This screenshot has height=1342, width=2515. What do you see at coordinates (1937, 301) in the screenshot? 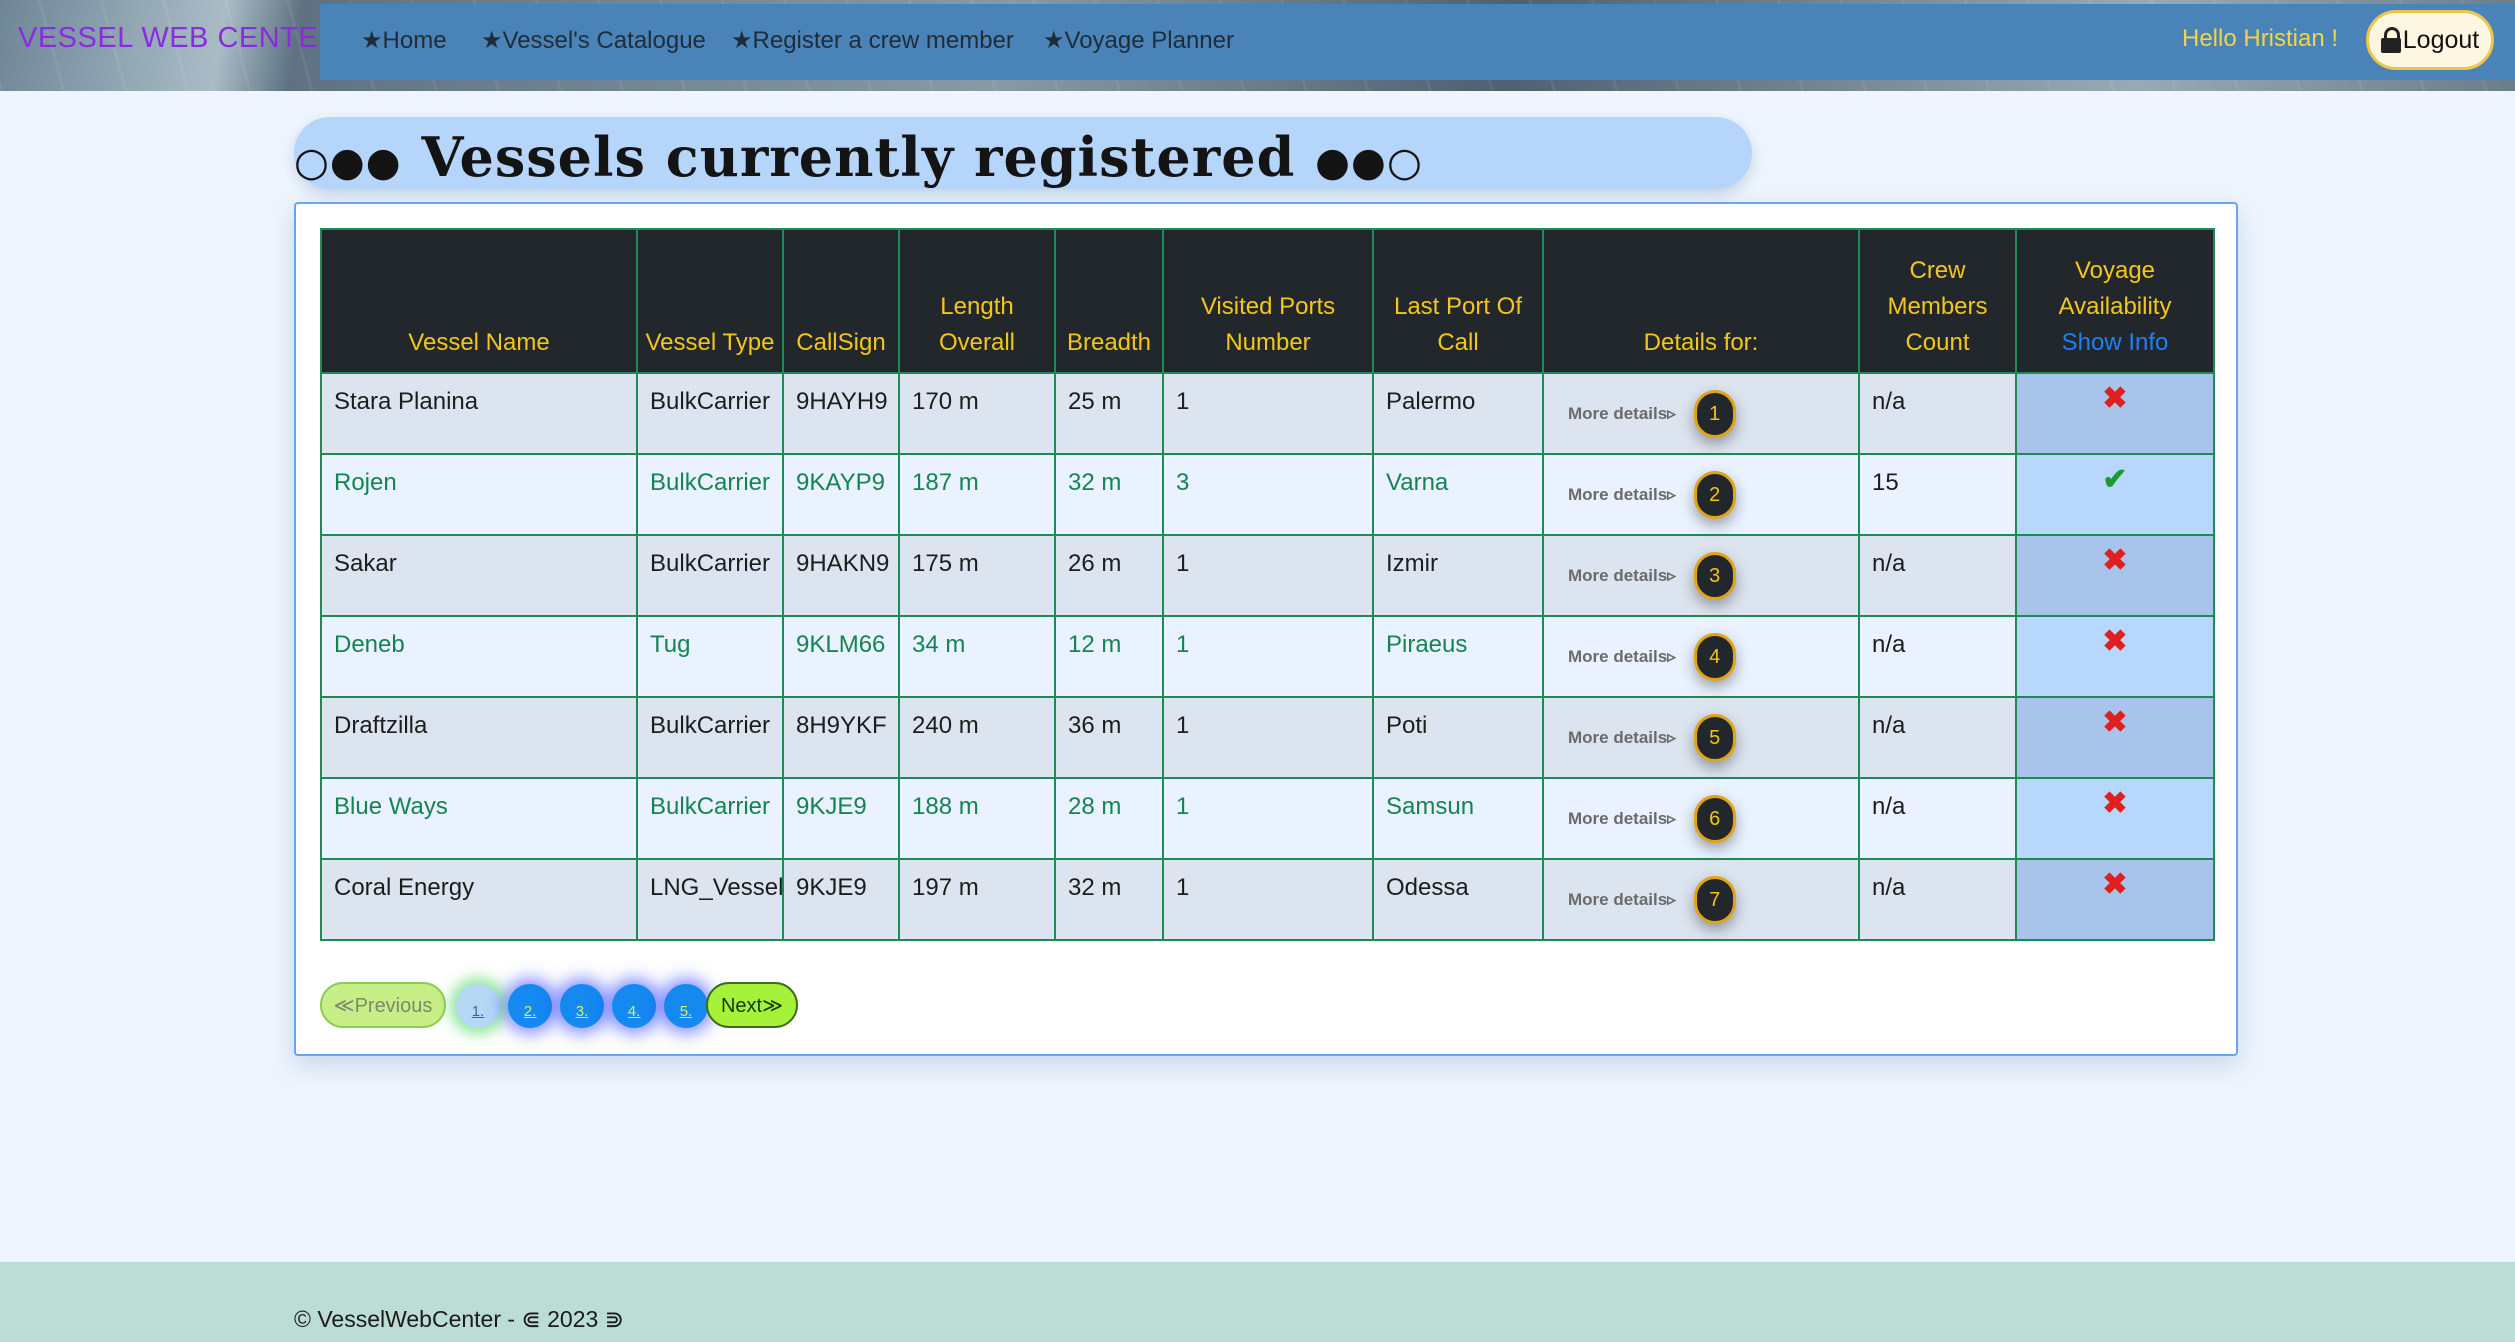
I see `header-crew-count: Crew Members Count` at bounding box center [1937, 301].